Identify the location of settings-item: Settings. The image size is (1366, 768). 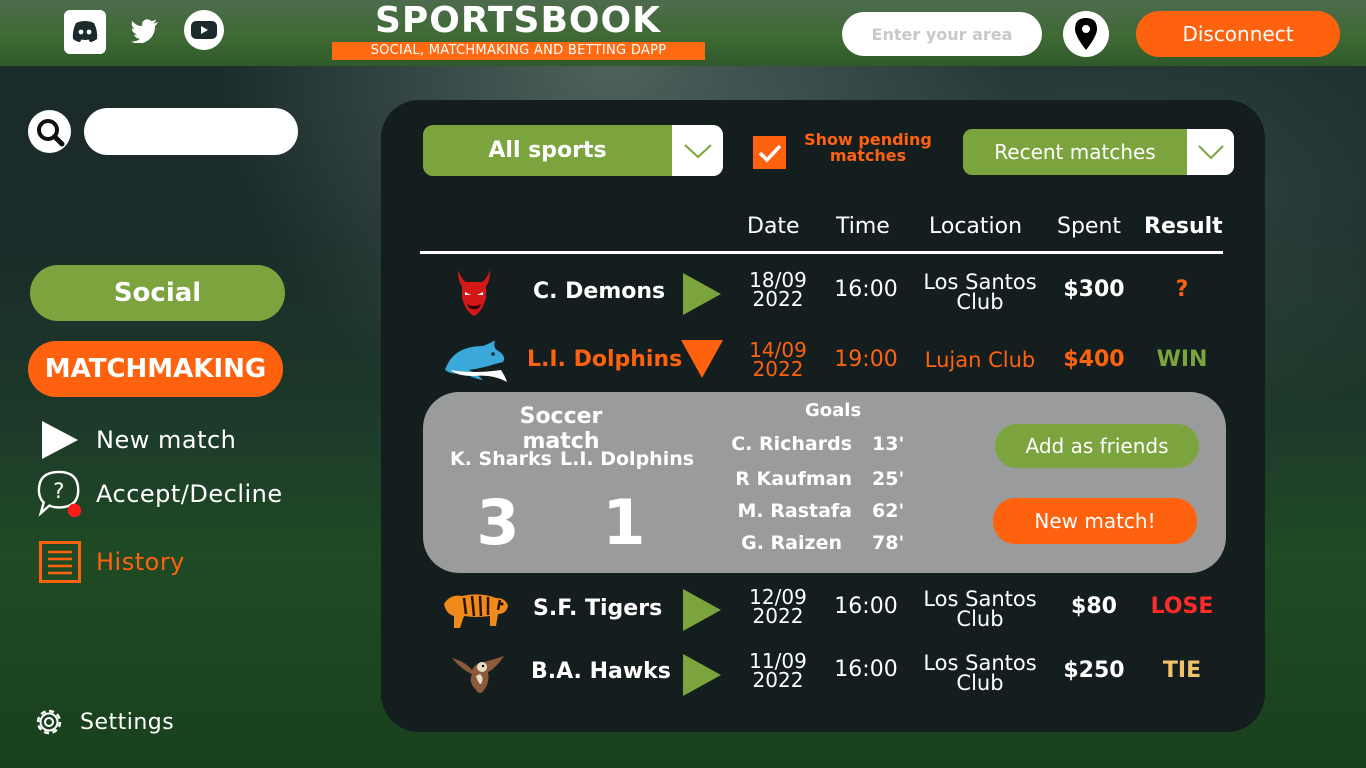
(102, 722).